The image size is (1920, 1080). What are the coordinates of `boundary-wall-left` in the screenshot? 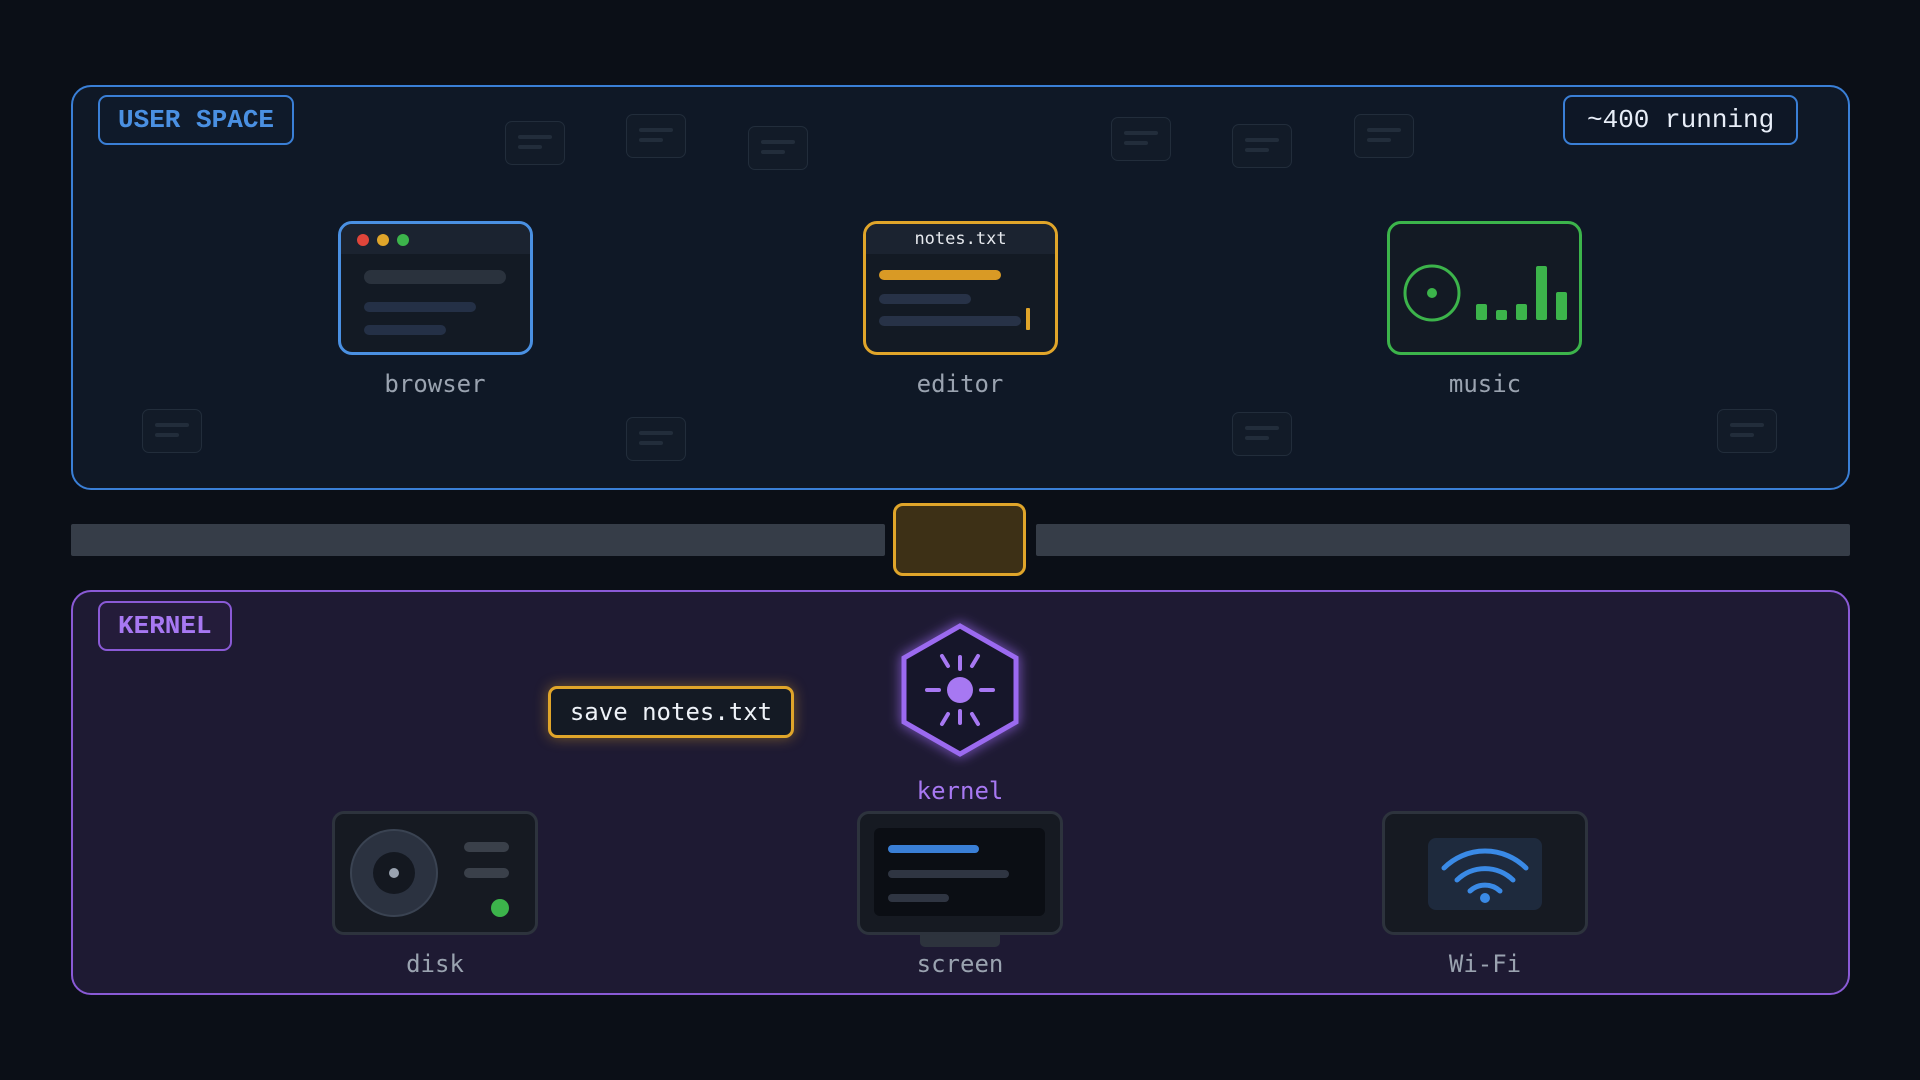 It's located at (478, 540).